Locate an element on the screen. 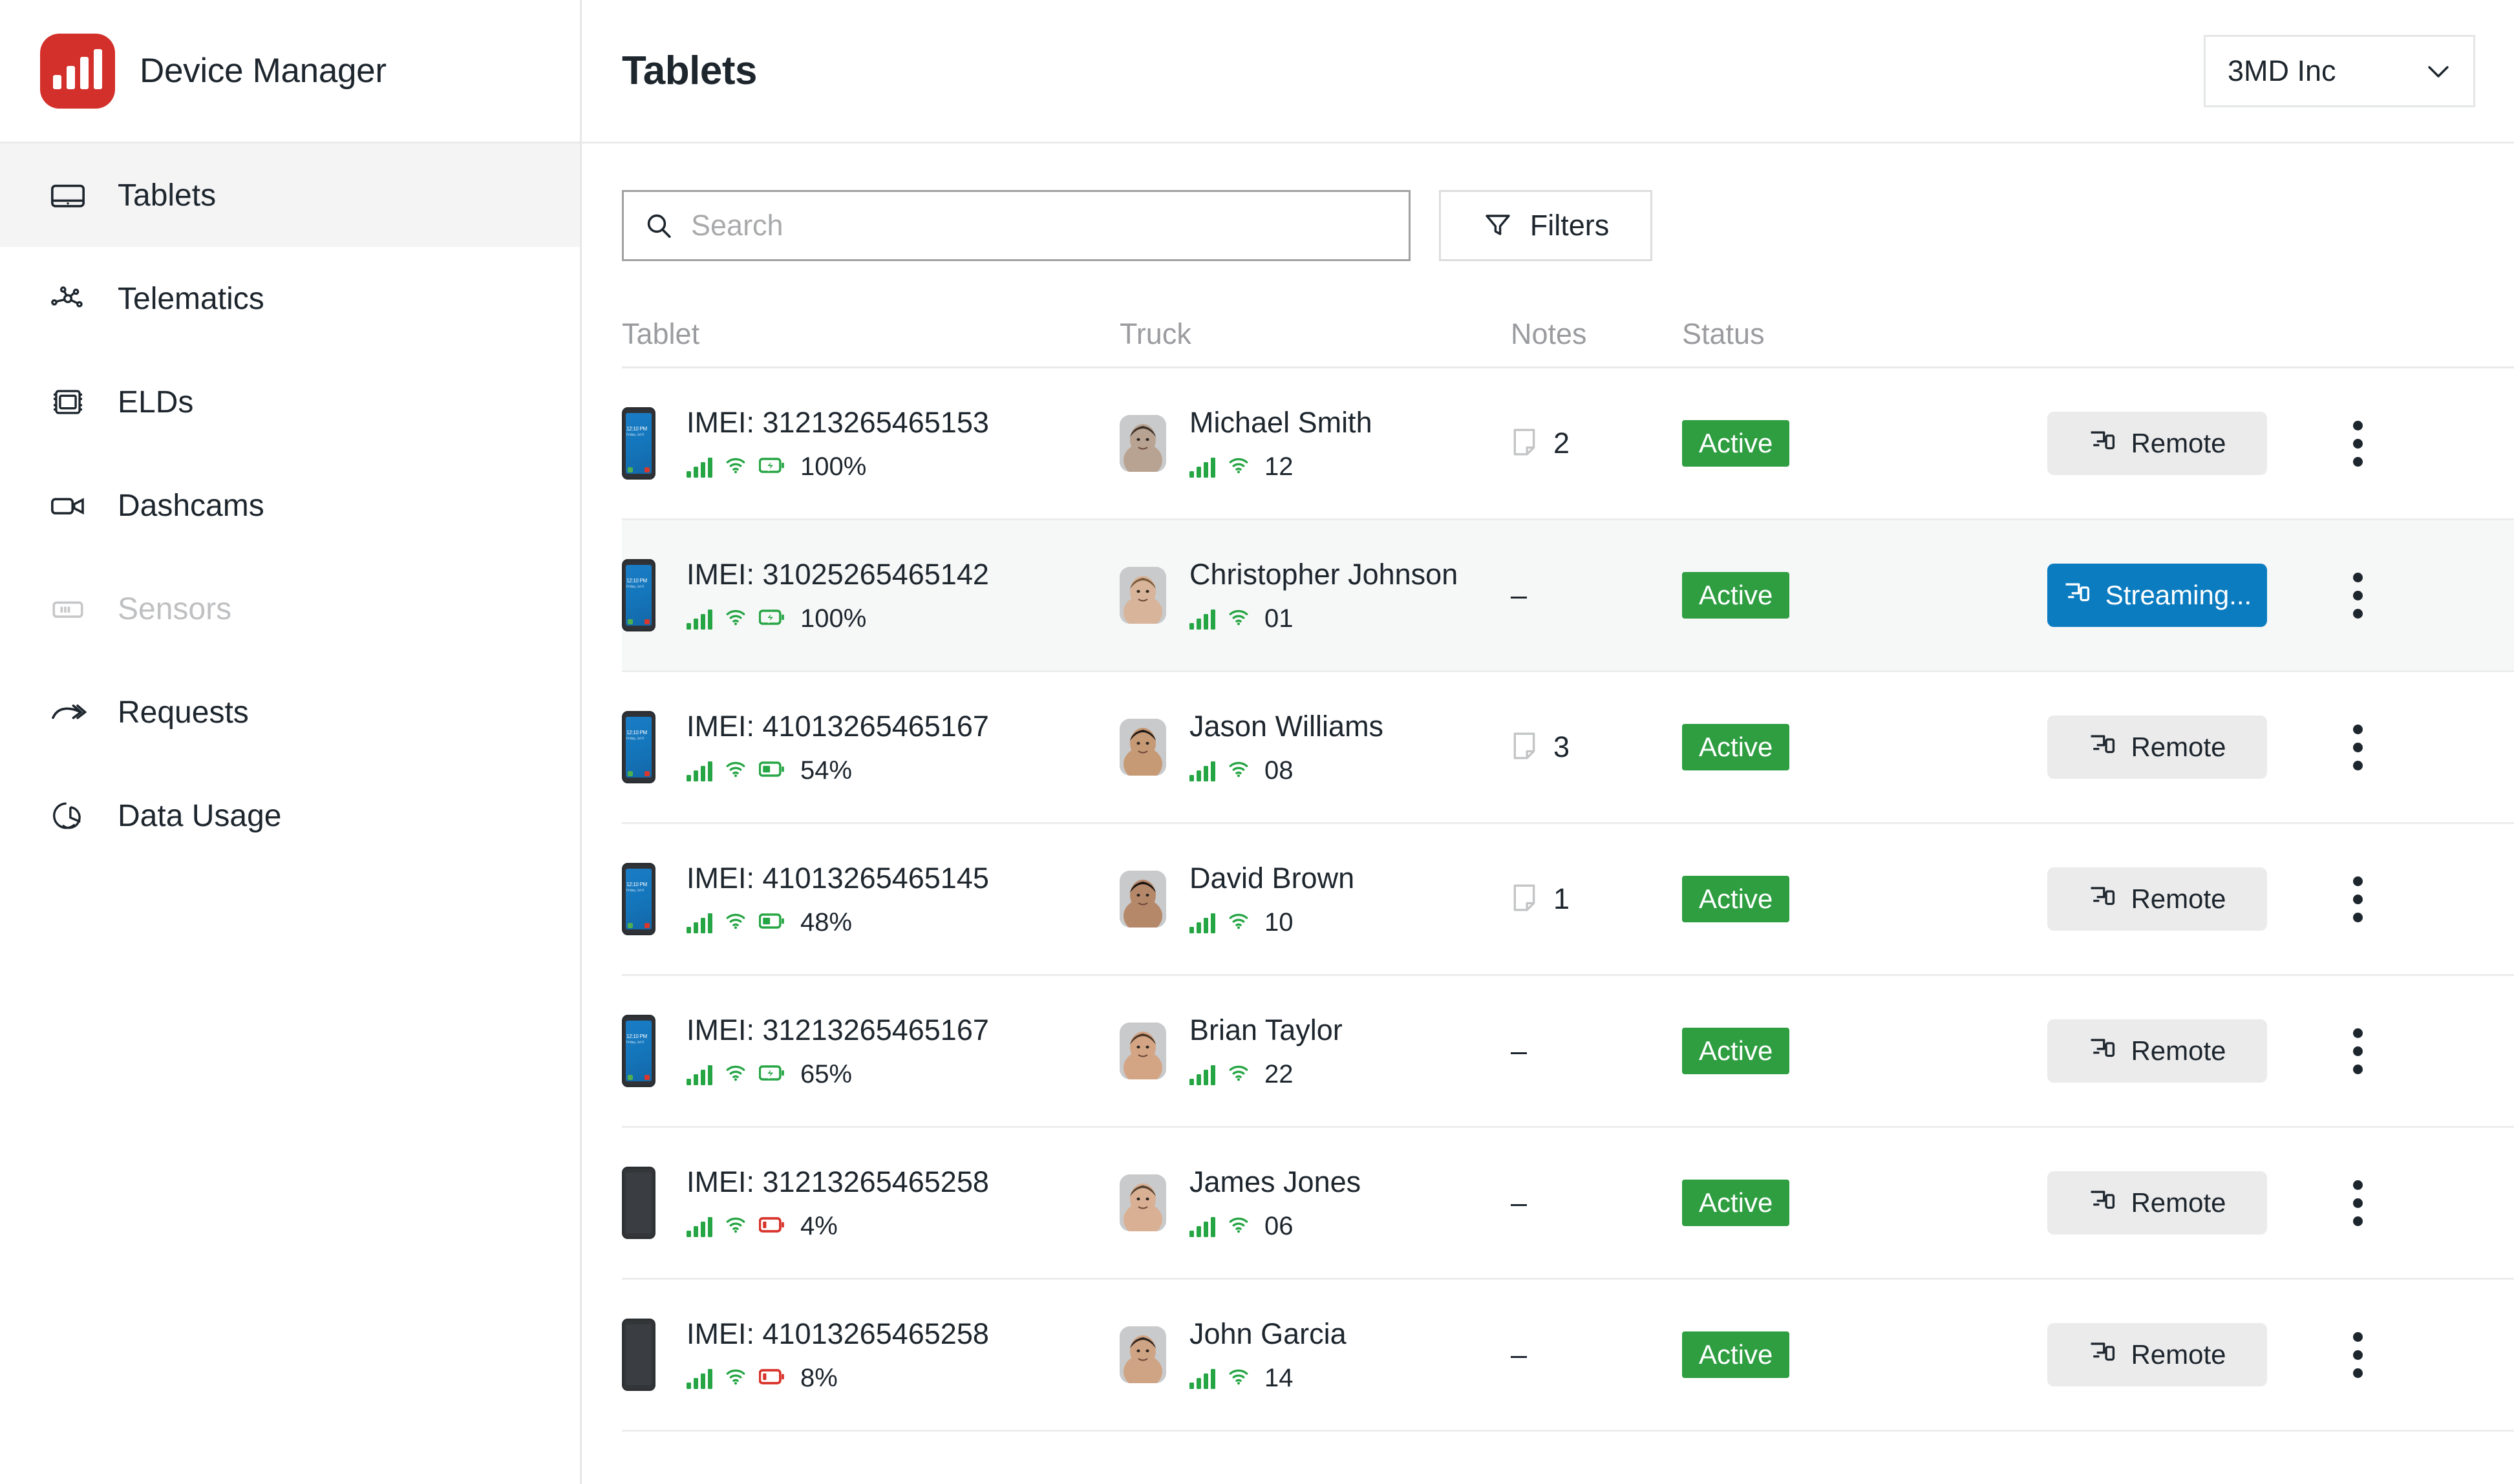  filters-button: Filters is located at coordinates (1545, 226).